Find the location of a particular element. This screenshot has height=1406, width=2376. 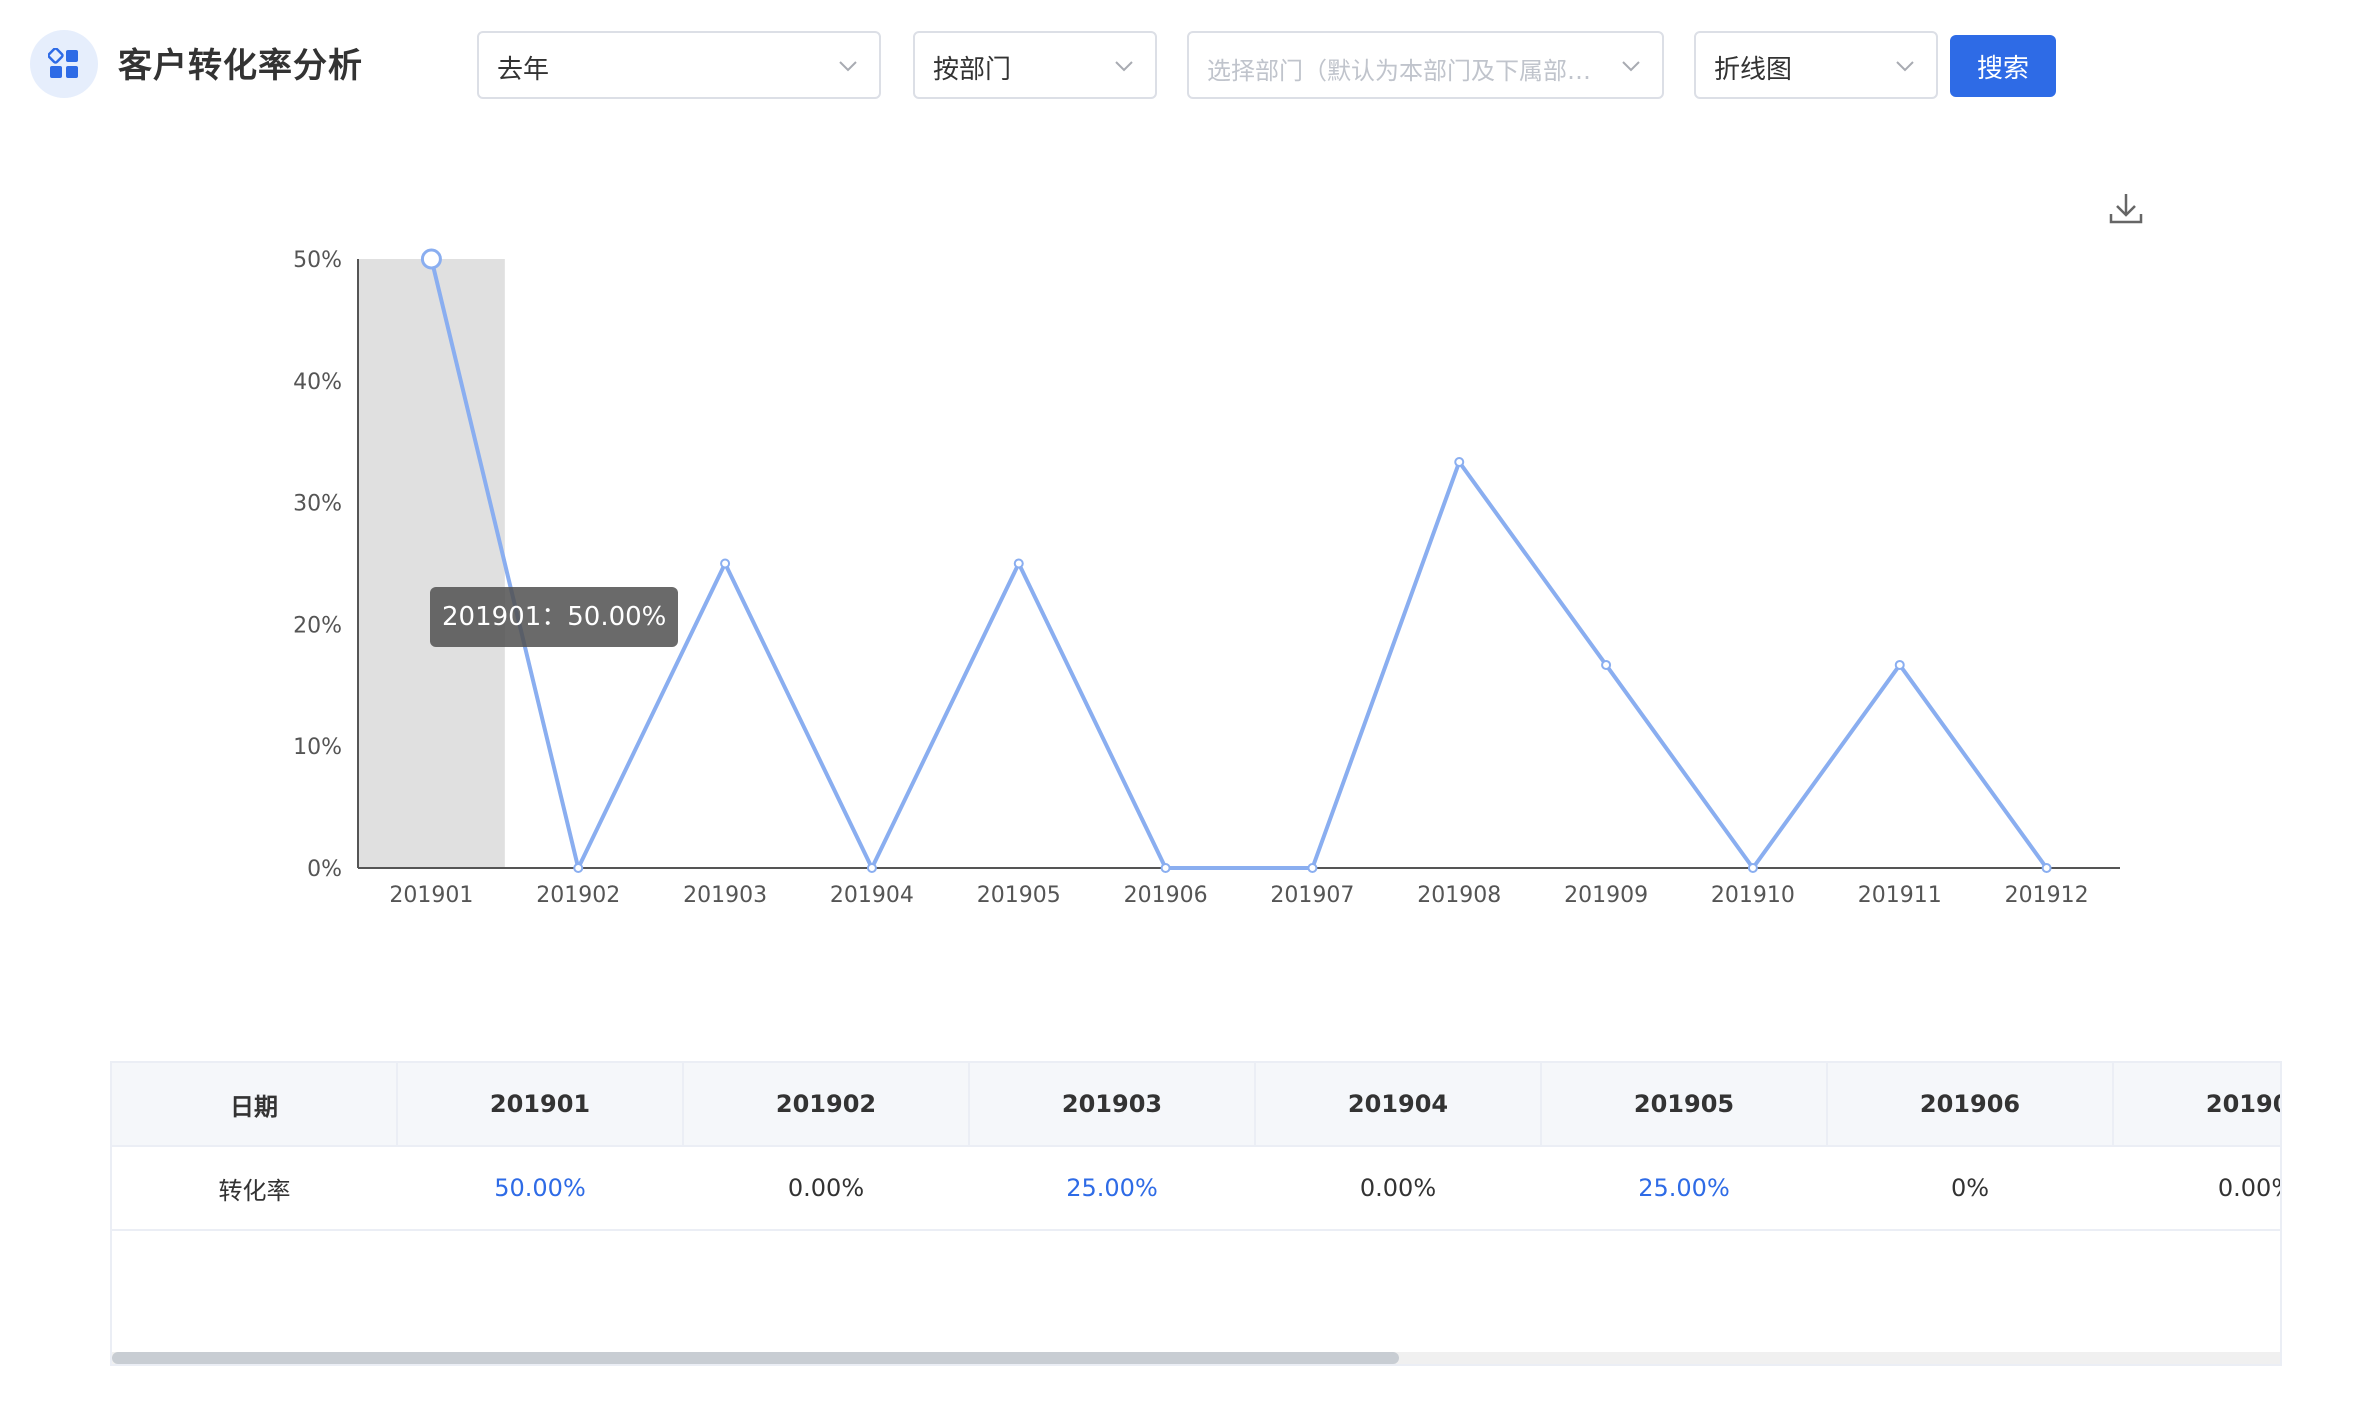

y-tick-label: 40% is located at coordinates (317, 382).